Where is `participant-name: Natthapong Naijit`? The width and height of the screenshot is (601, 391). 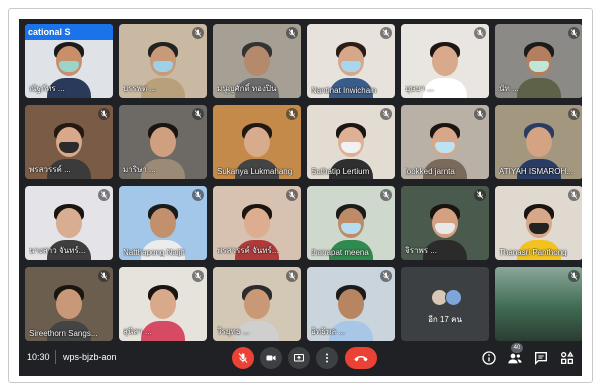 participant-name: Natthapong Naijit is located at coordinates (154, 252).